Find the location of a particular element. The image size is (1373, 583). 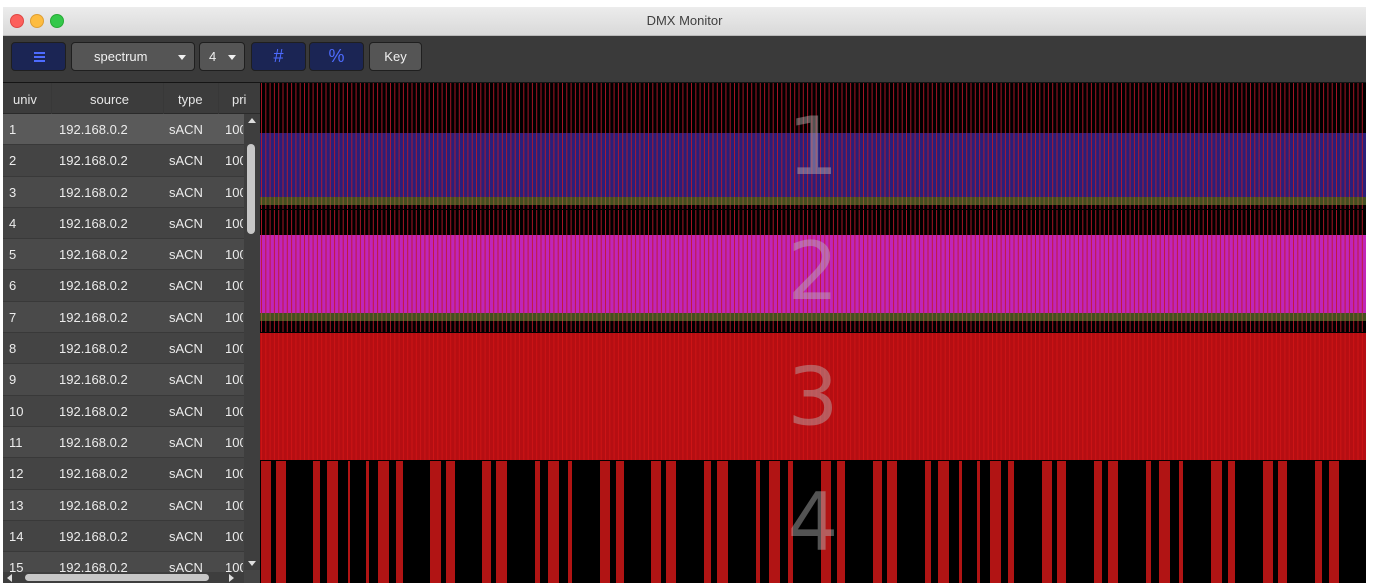

view-mode-select: spectrum is located at coordinates (133, 56).